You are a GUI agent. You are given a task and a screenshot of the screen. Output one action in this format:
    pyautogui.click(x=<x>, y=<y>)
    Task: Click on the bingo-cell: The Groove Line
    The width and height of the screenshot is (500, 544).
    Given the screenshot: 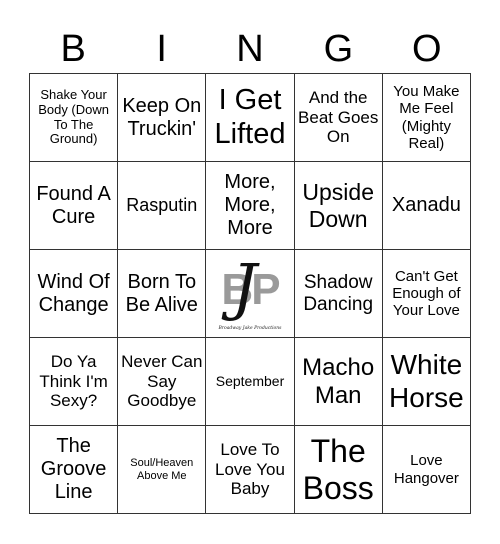 What is the action you would take?
    pyautogui.click(x=74, y=470)
    